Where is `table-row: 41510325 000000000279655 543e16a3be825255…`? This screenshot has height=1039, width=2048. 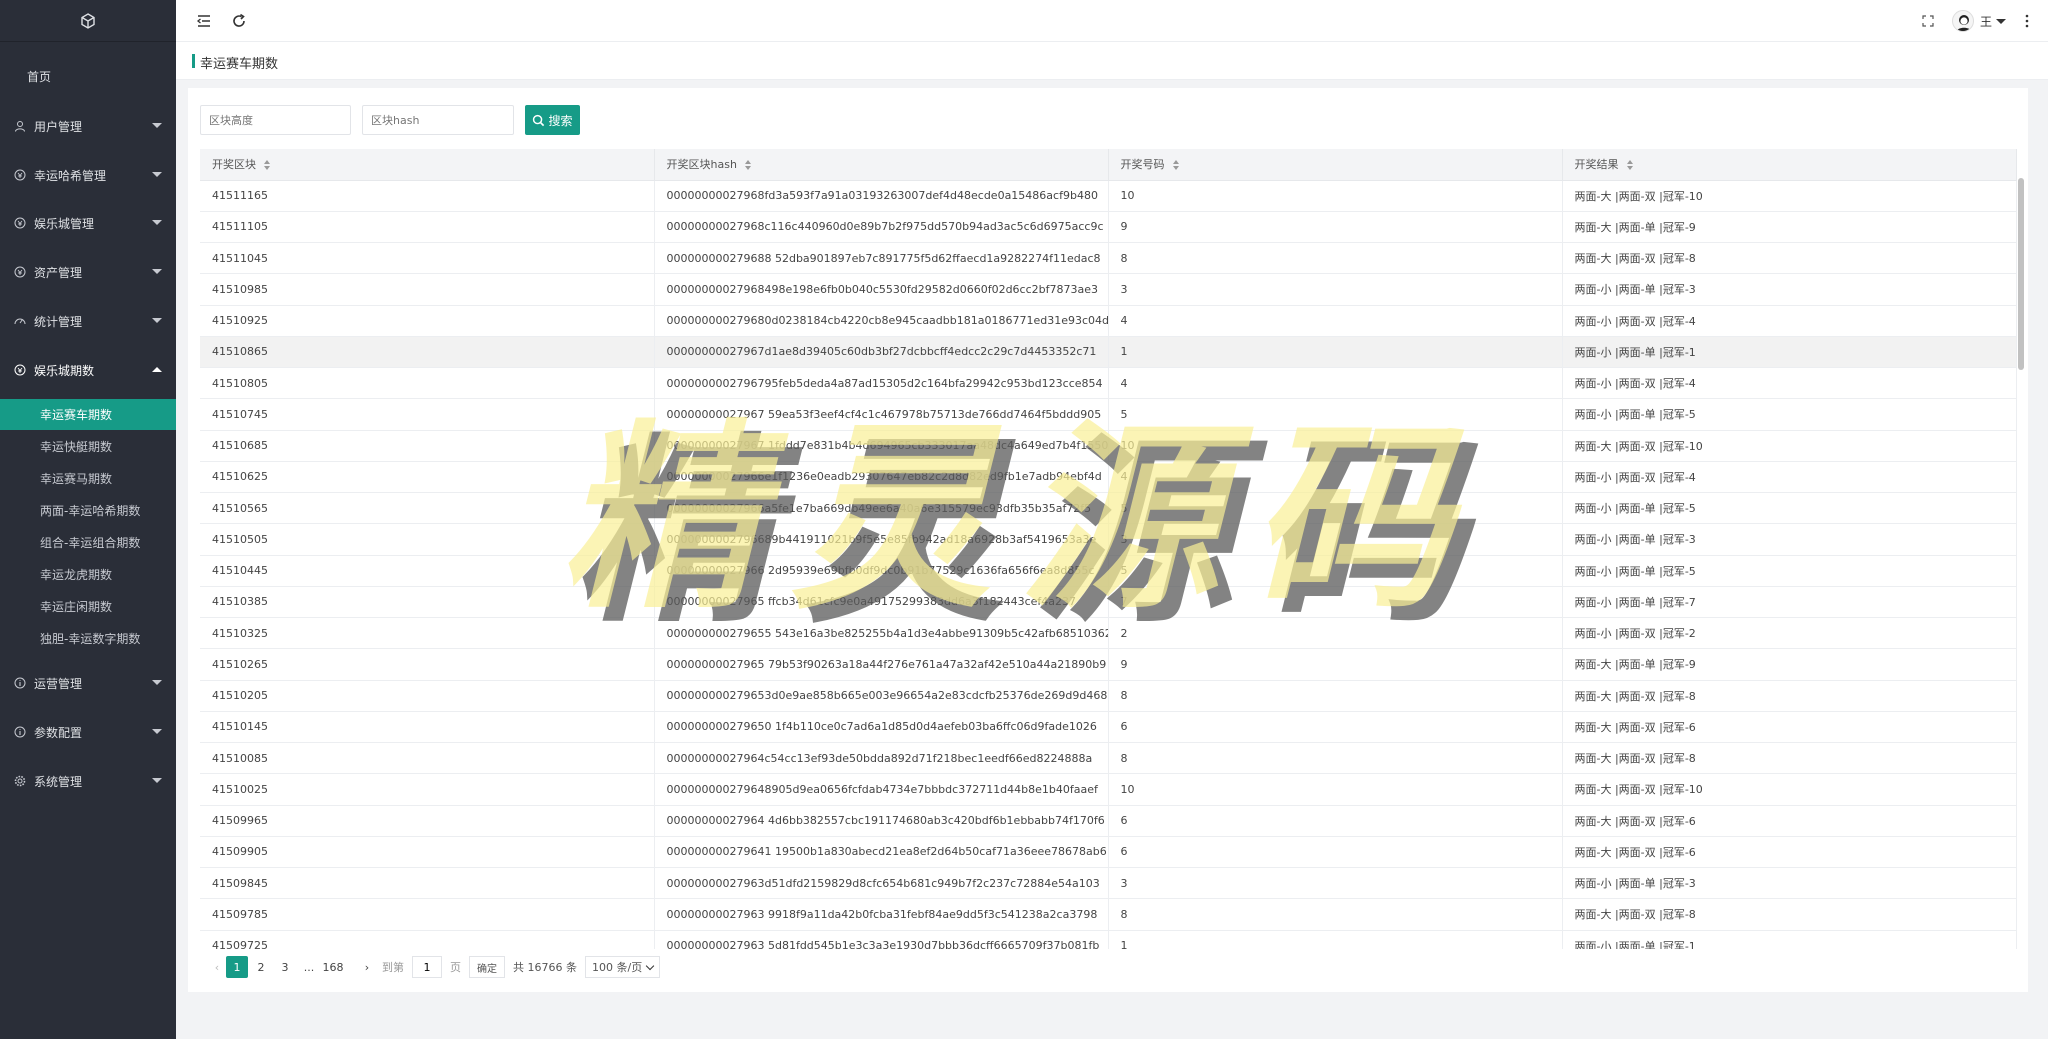
table-row: 41510325 000000000279655 543e16a3be825255… is located at coordinates (1108, 633).